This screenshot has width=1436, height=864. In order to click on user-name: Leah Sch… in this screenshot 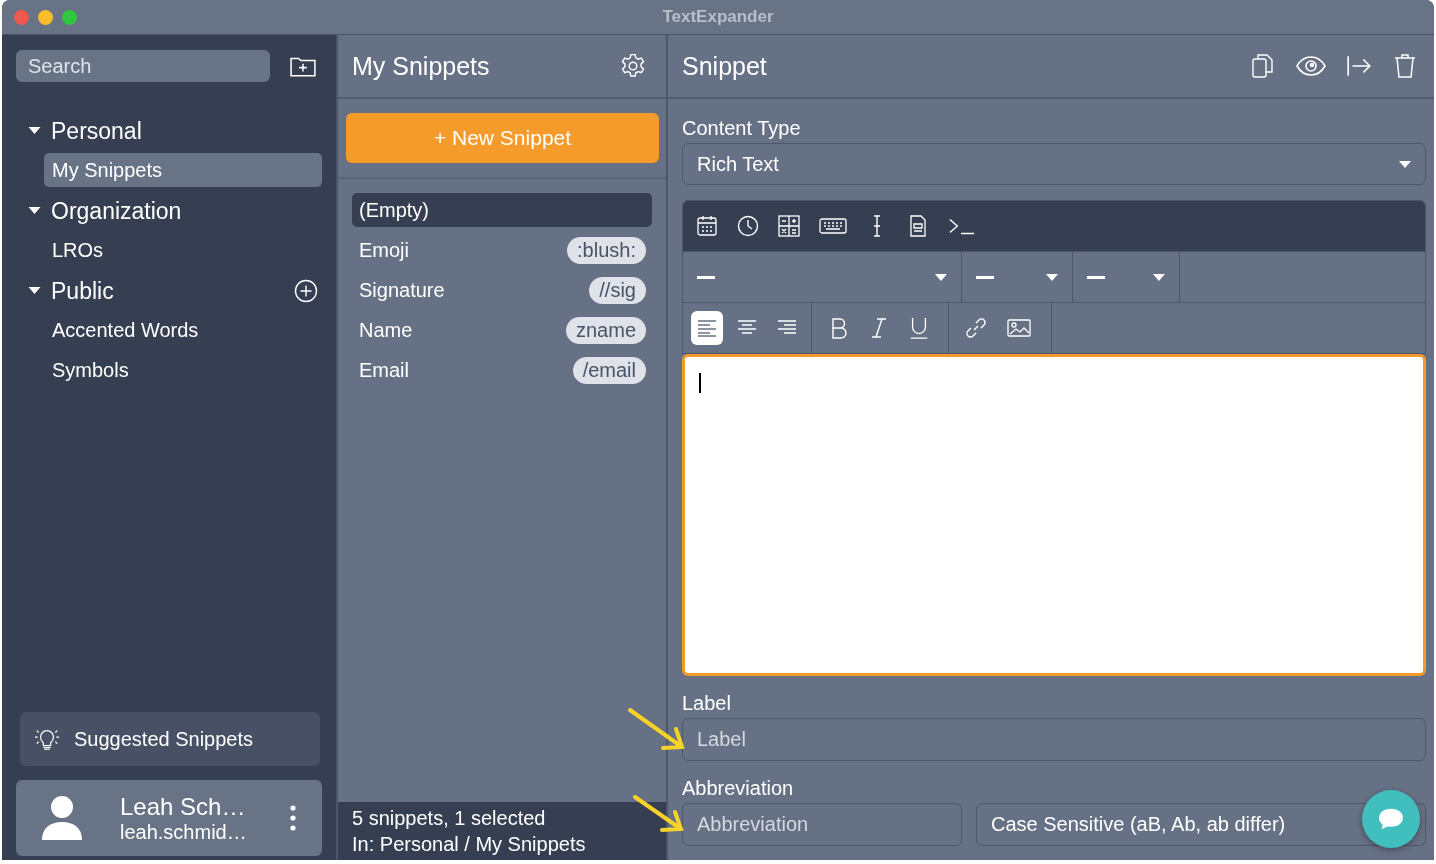, I will do `click(183, 806)`.